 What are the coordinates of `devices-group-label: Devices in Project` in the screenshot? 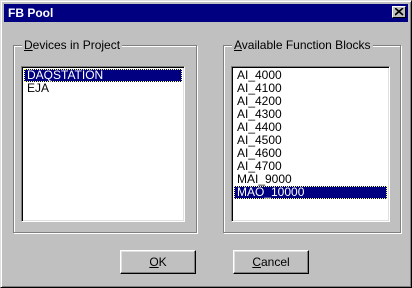 It's located at (72, 45).